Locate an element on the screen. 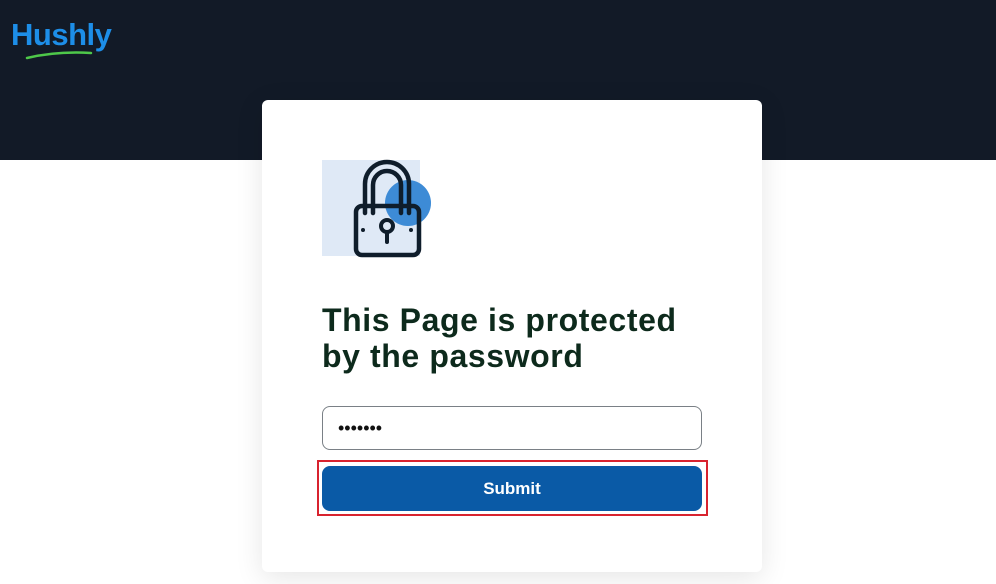 The width and height of the screenshot is (996, 584). password-input is located at coordinates (512, 428).